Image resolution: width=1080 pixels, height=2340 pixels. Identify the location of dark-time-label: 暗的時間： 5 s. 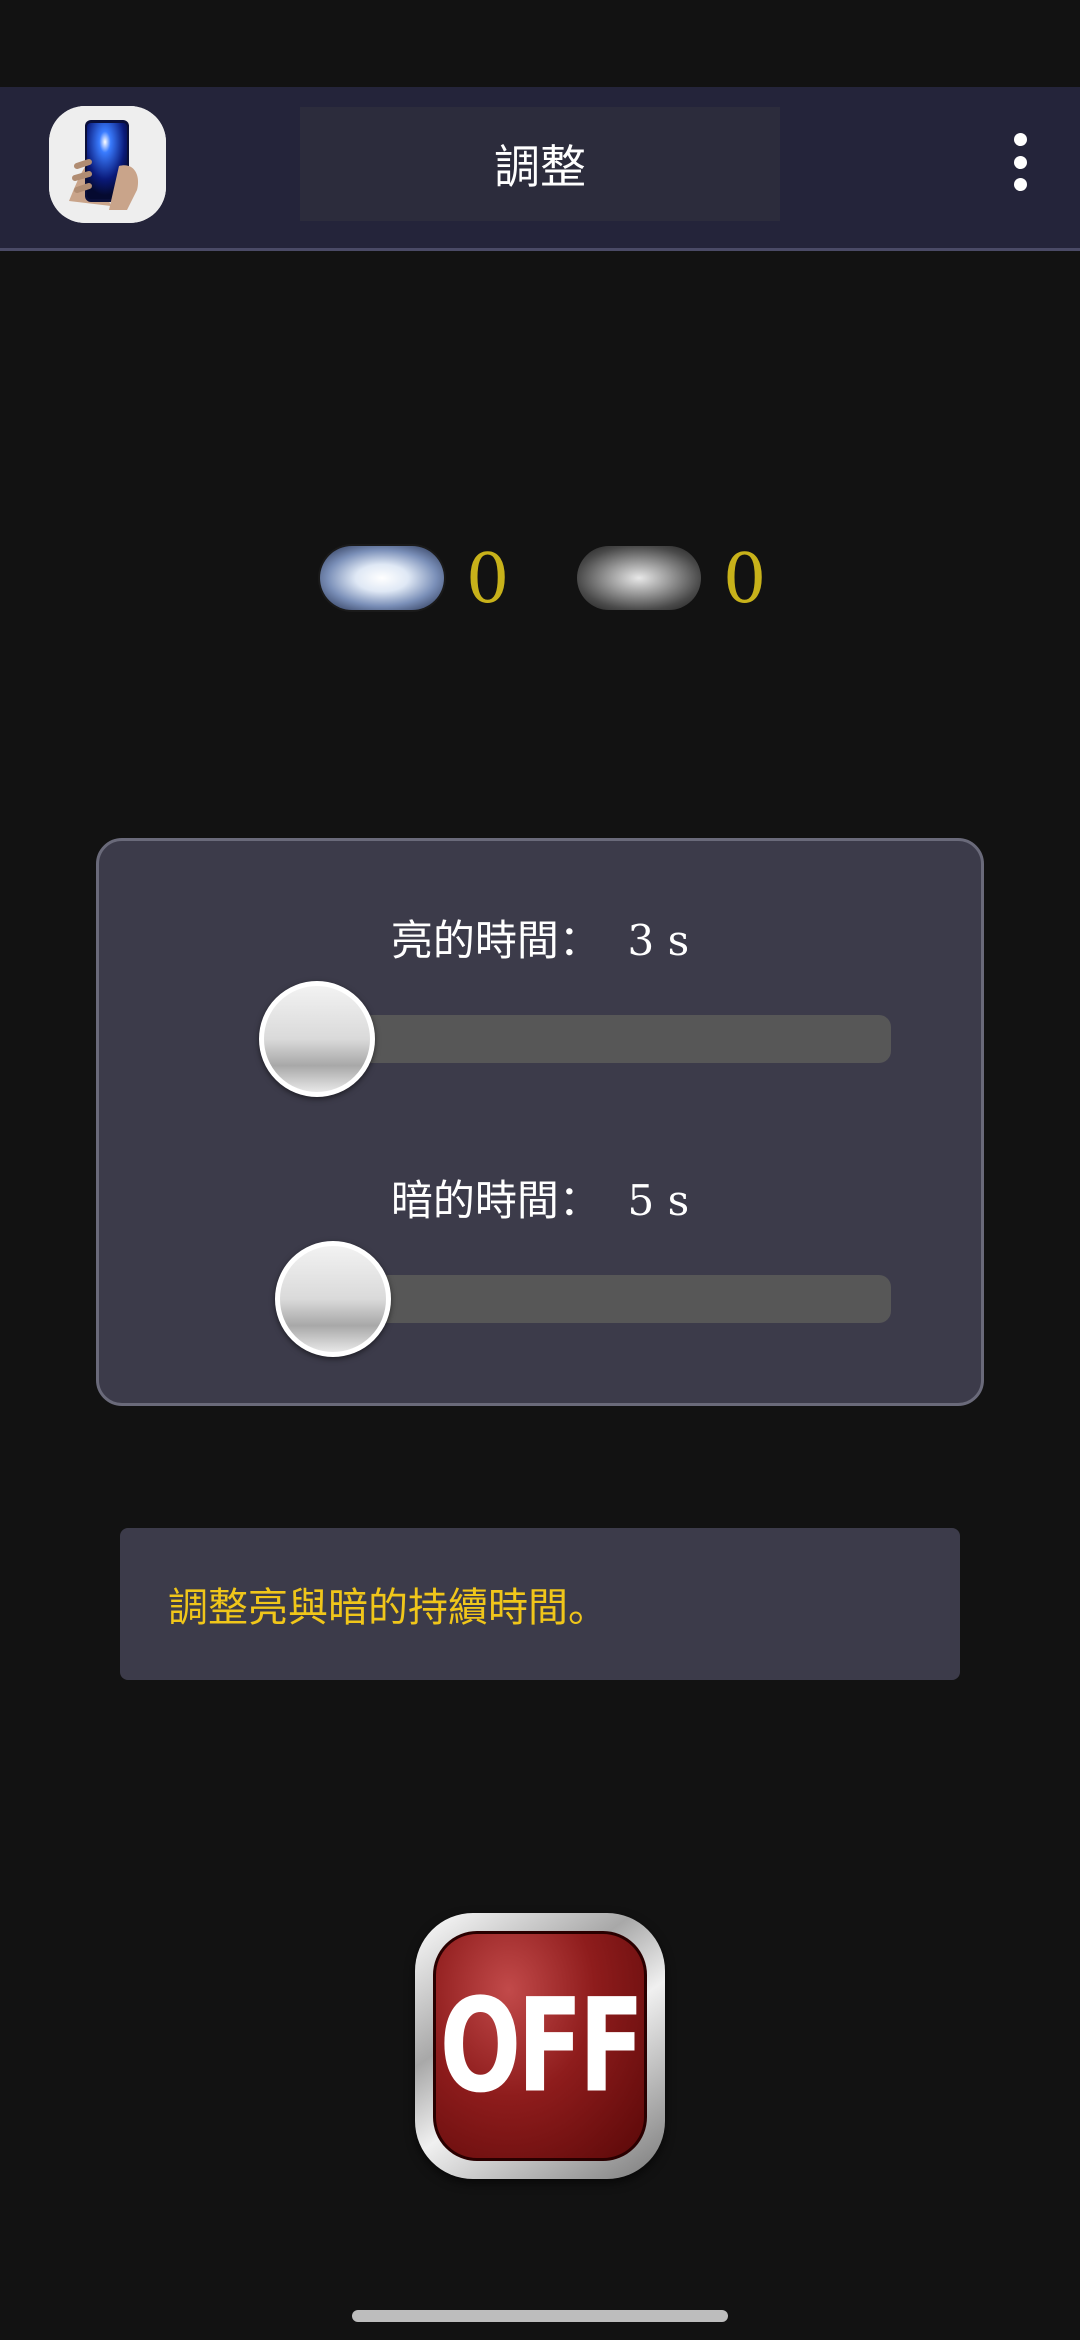
(540, 1200).